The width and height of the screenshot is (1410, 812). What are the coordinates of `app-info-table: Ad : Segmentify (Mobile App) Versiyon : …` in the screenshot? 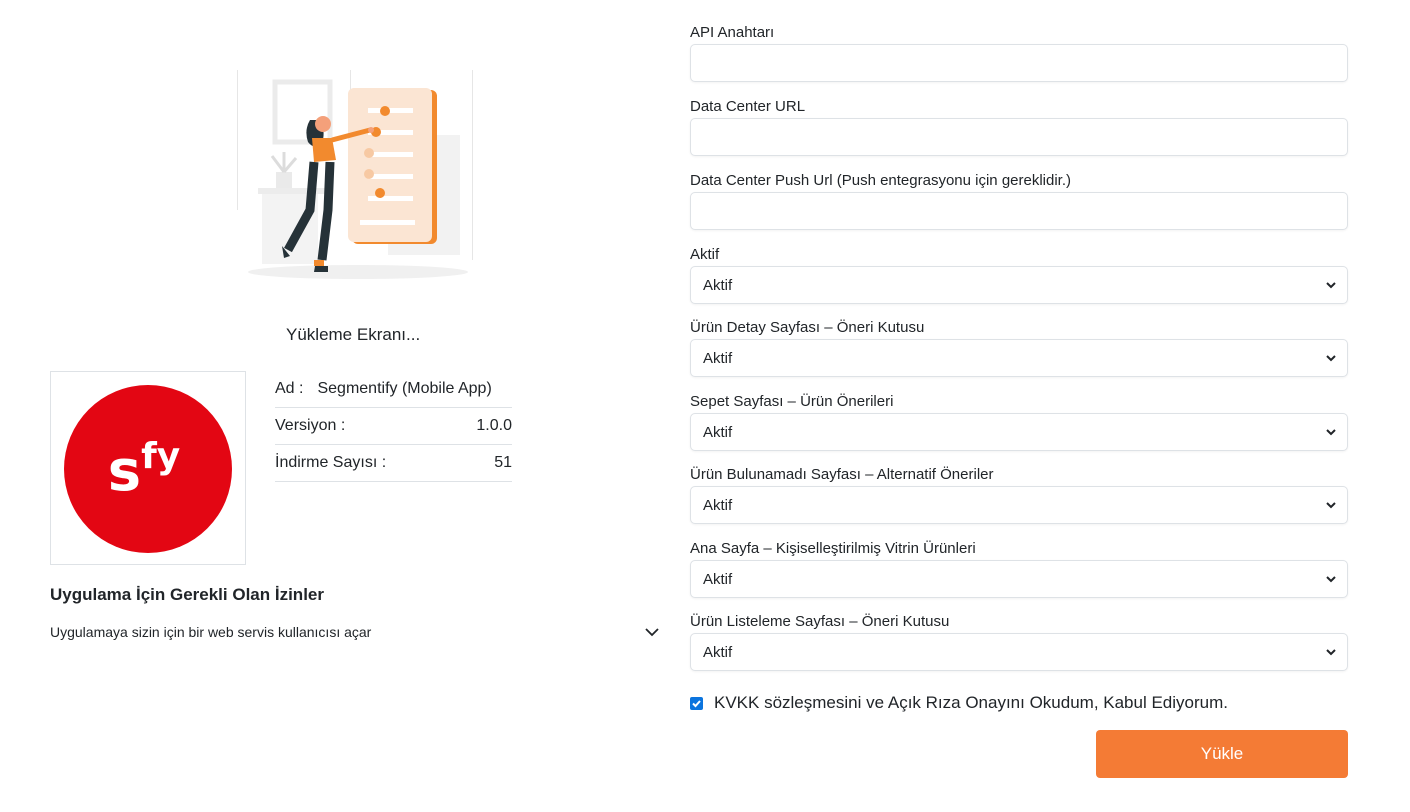 It's located at (393, 426).